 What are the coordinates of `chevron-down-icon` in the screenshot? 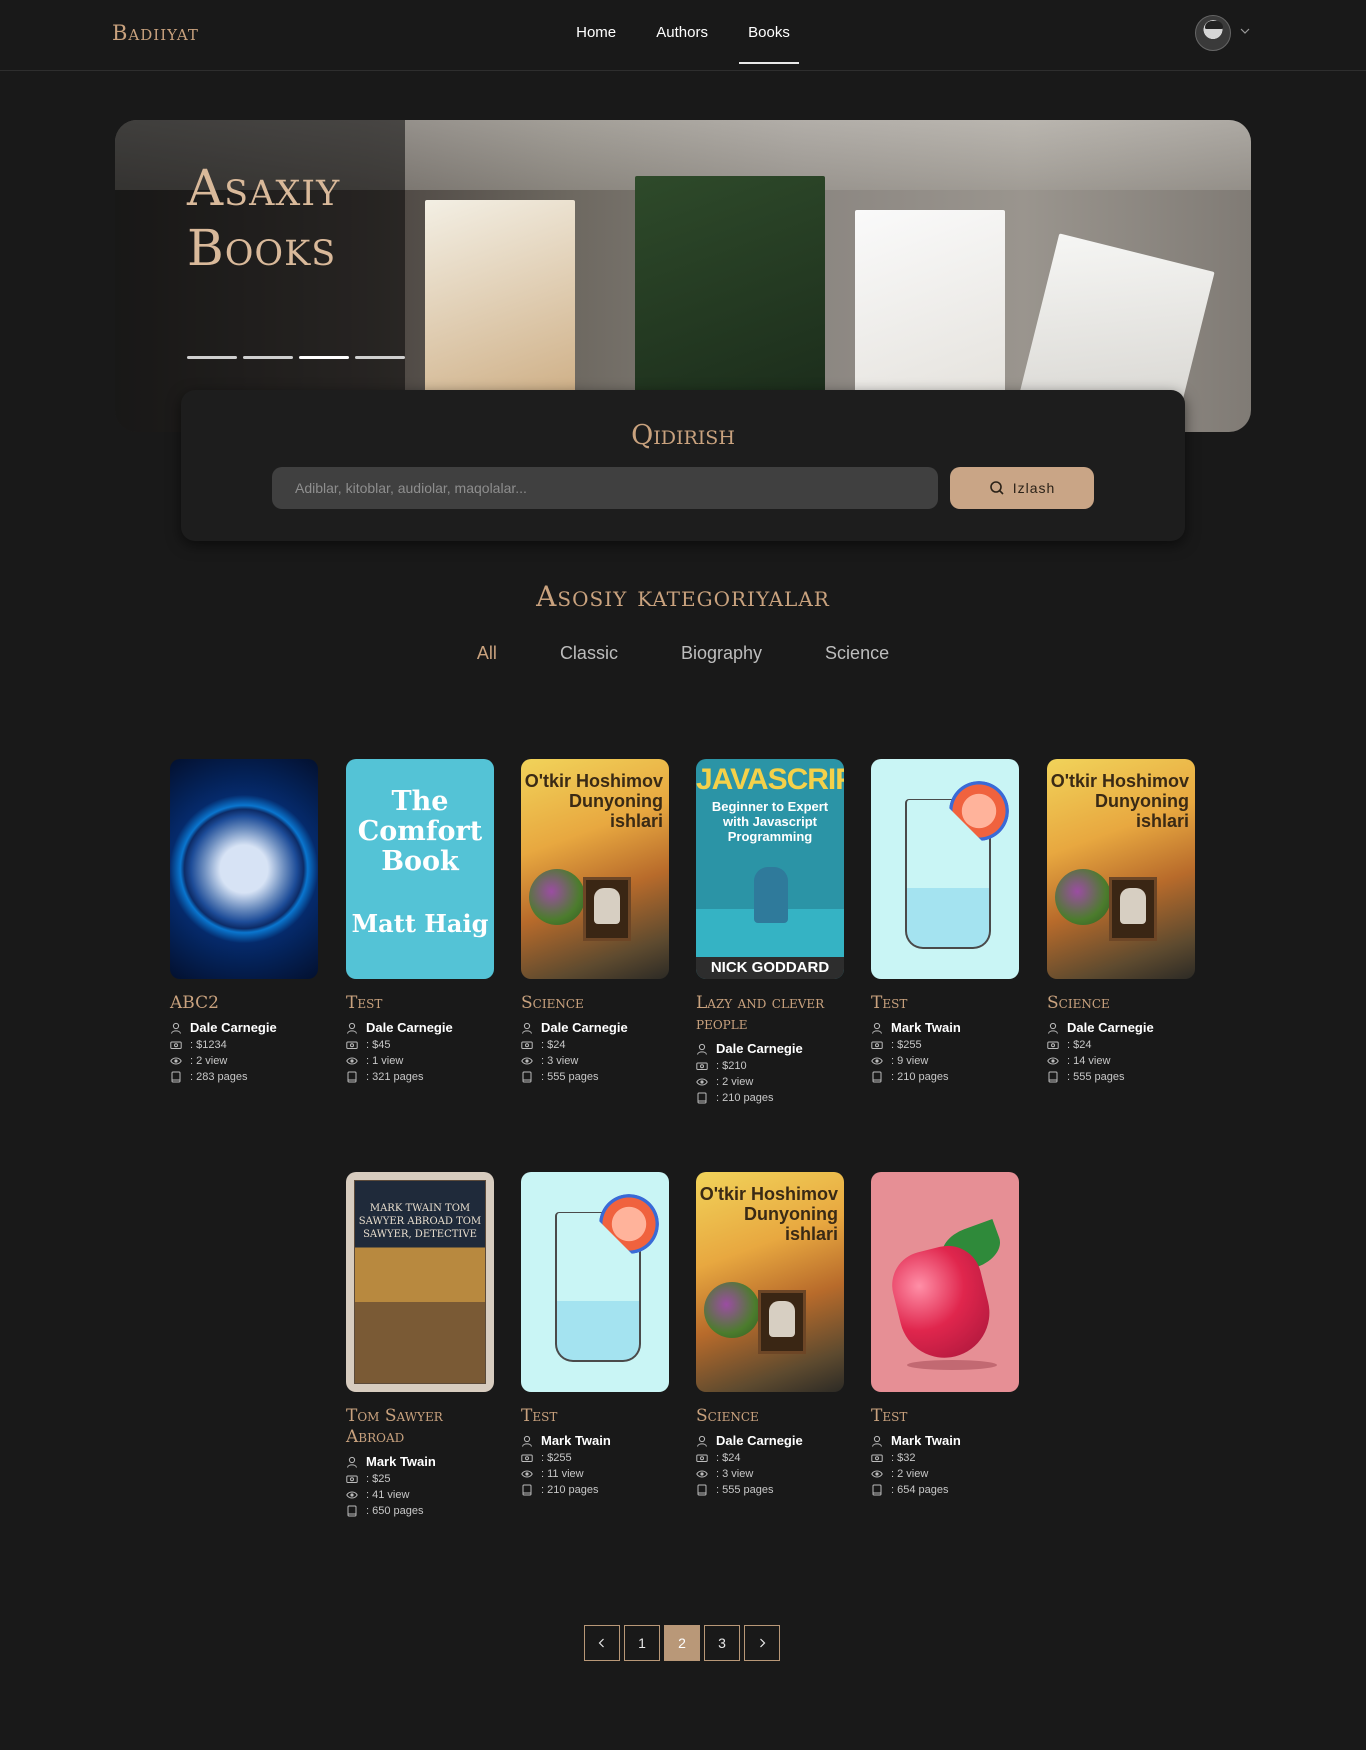 It's located at (1245, 31).